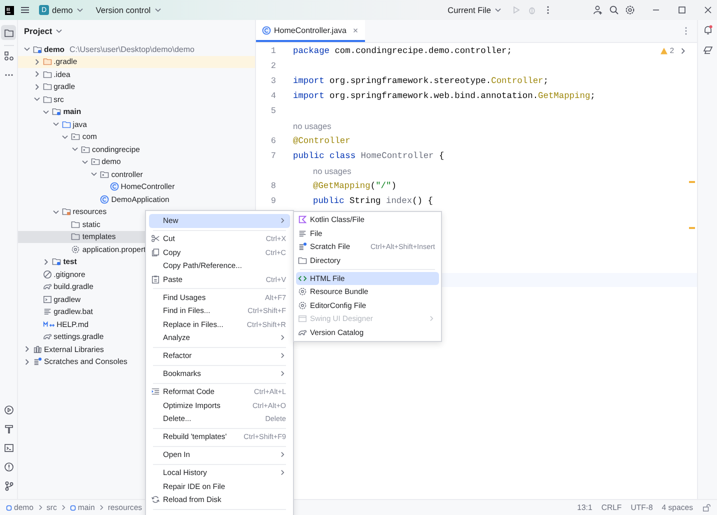  I want to click on line-number: 2, so click(273, 65).